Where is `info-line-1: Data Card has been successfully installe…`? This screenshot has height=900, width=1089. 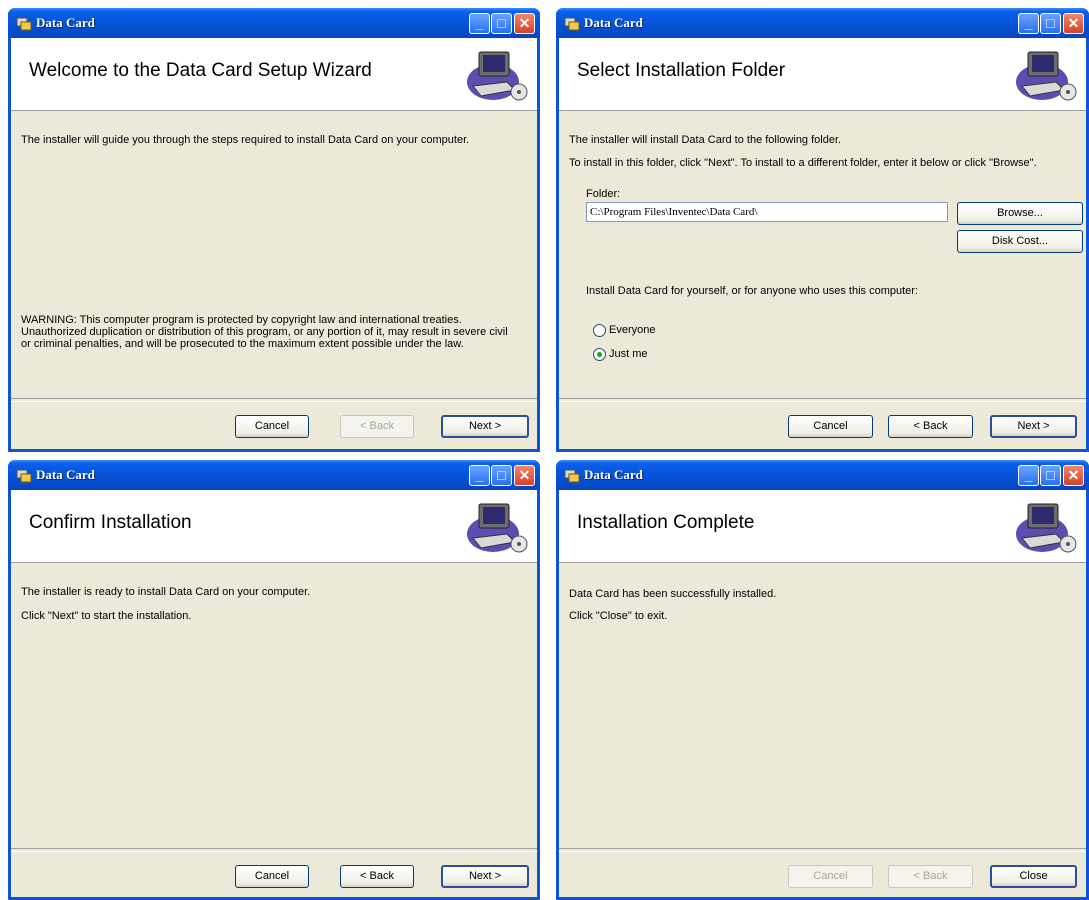 info-line-1: Data Card has been successfully installe… is located at coordinates (673, 594).